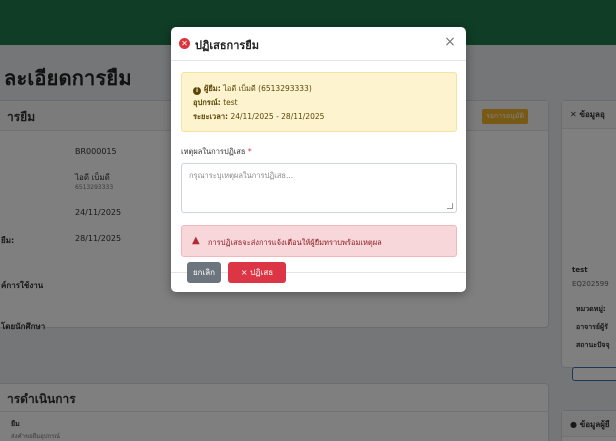 The height and width of the screenshot is (441, 616). What do you see at coordinates (212, 88) in the screenshot?
I see `borrower-label: ผู้ยืม:` at bounding box center [212, 88].